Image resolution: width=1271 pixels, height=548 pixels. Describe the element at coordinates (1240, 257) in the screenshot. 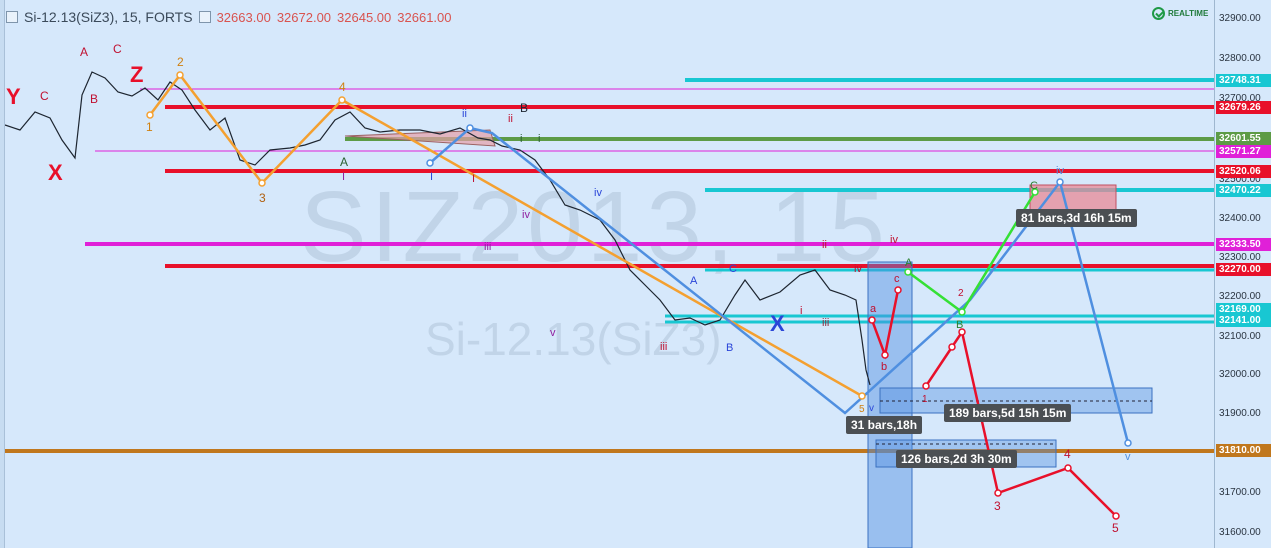

I see `axis-tick-label: 32300.00` at that location.